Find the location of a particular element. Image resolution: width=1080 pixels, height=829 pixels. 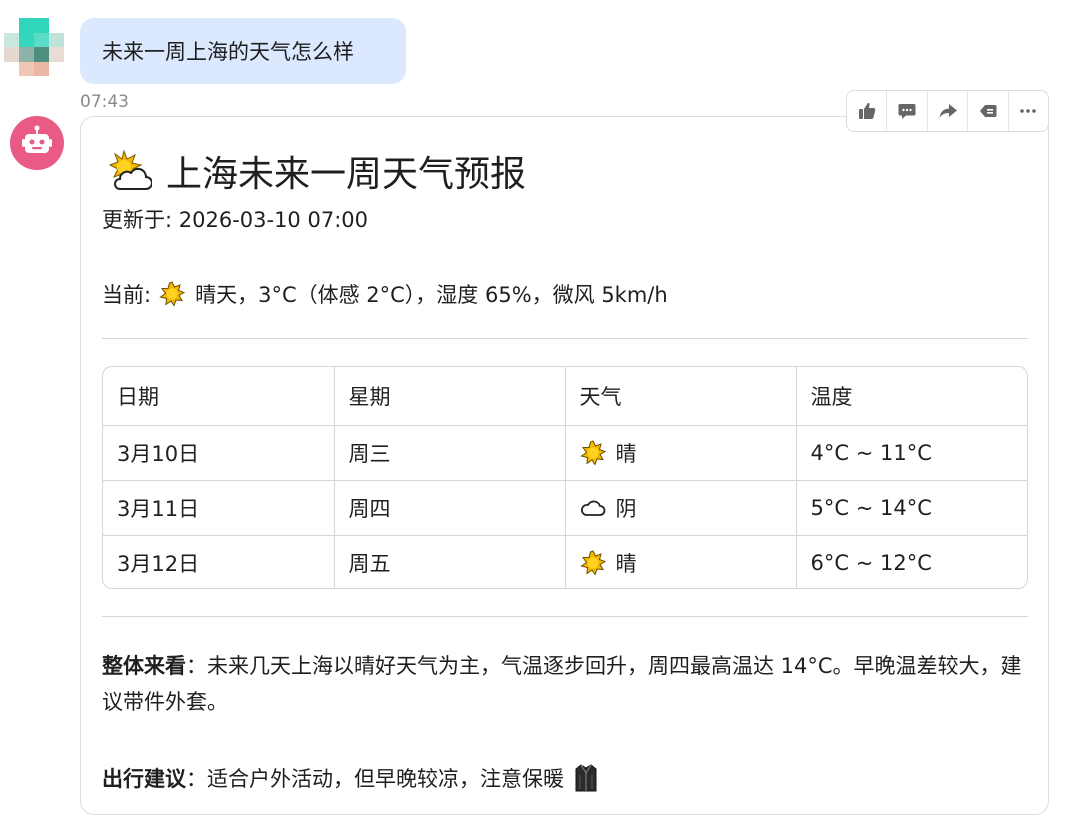

divider-top is located at coordinates (565, 338).